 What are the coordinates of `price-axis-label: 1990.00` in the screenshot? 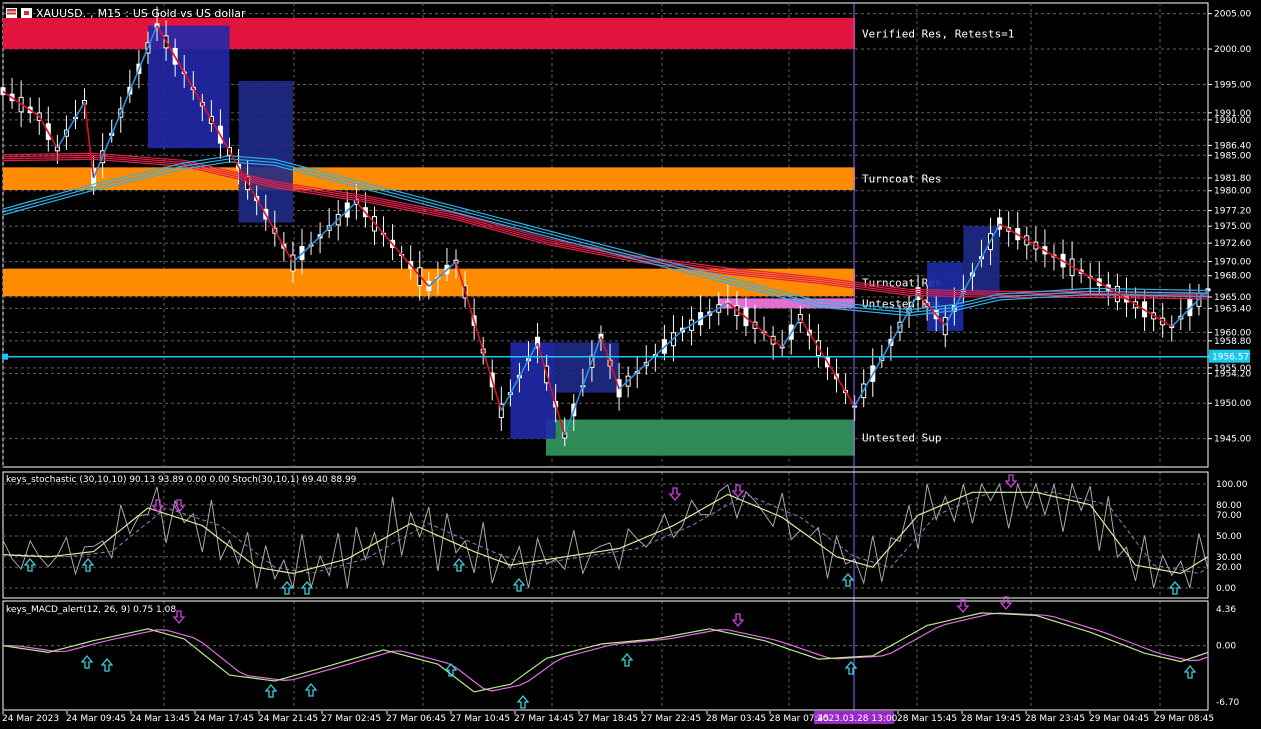 It's located at (1232, 121).